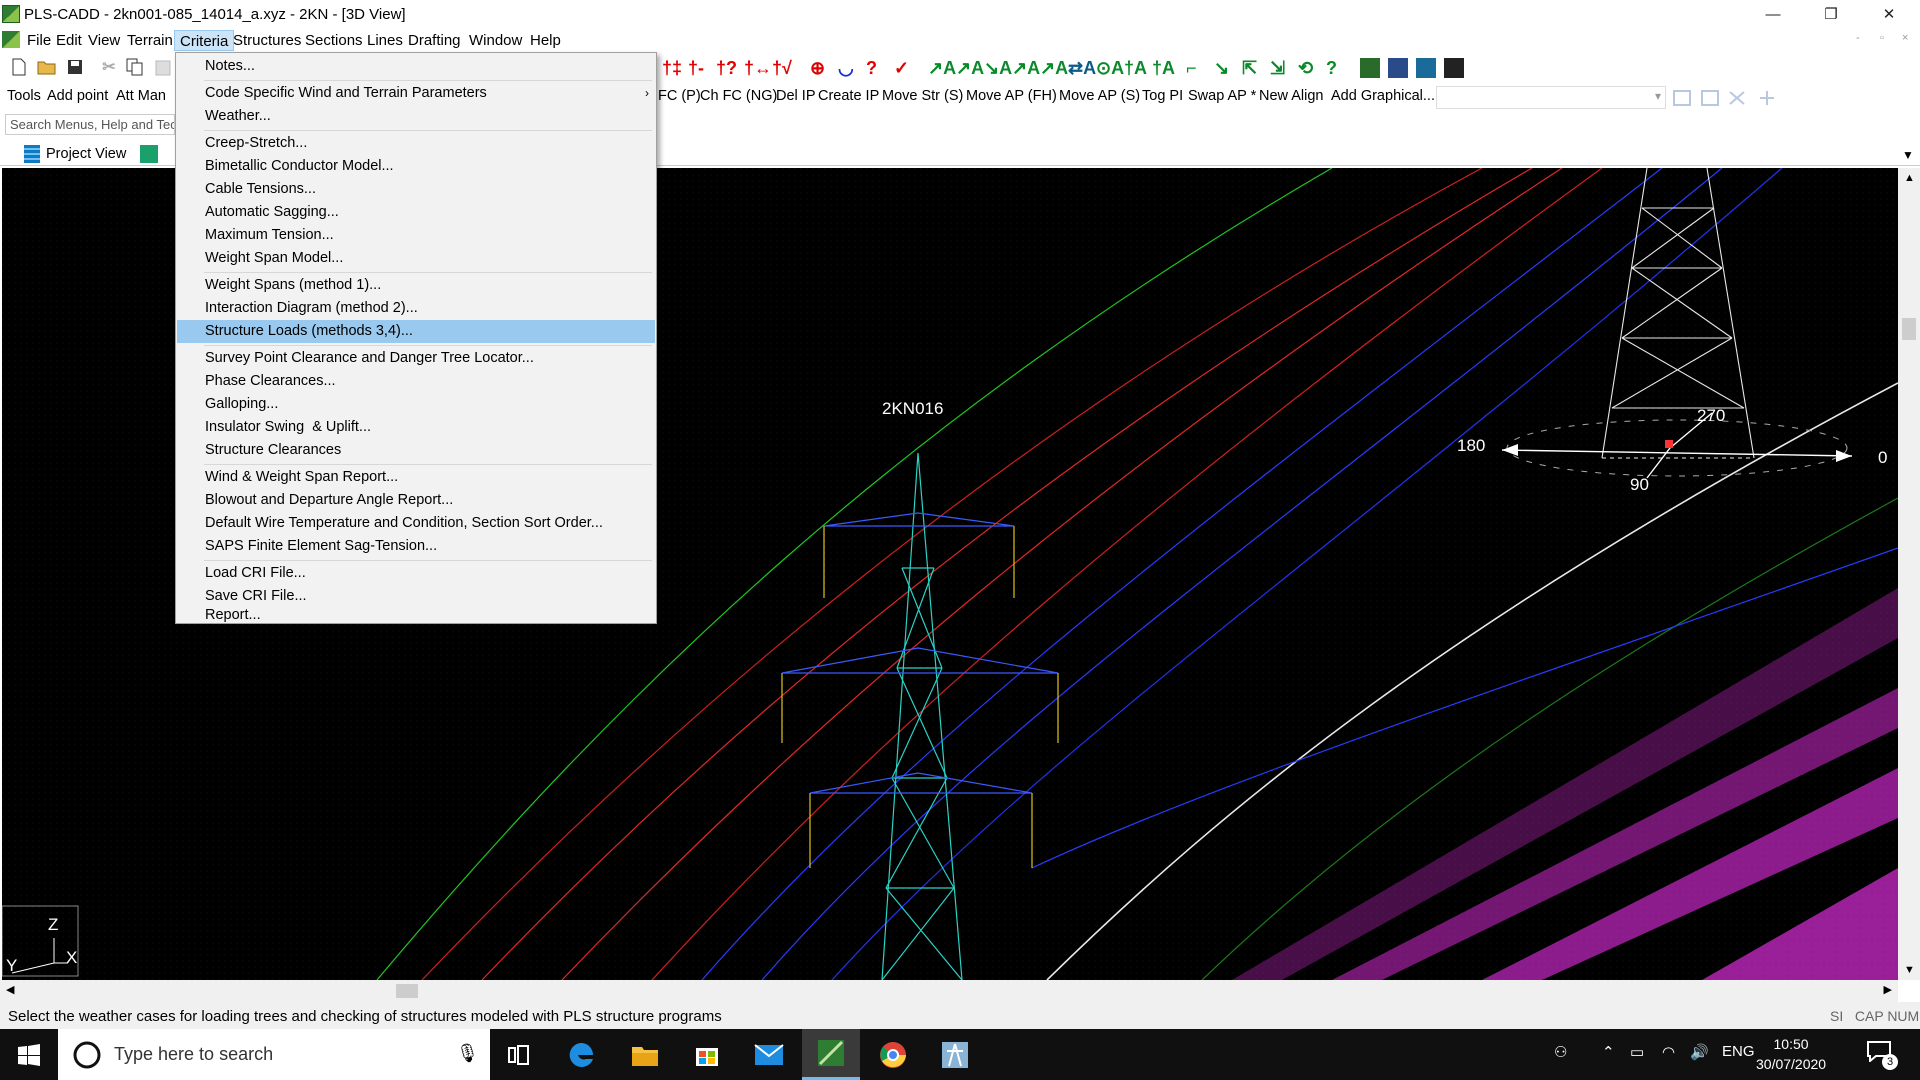 Image resolution: width=1920 pixels, height=1080 pixels. What do you see at coordinates (1305, 68) in the screenshot?
I see `tool-icon-23: ⟲` at bounding box center [1305, 68].